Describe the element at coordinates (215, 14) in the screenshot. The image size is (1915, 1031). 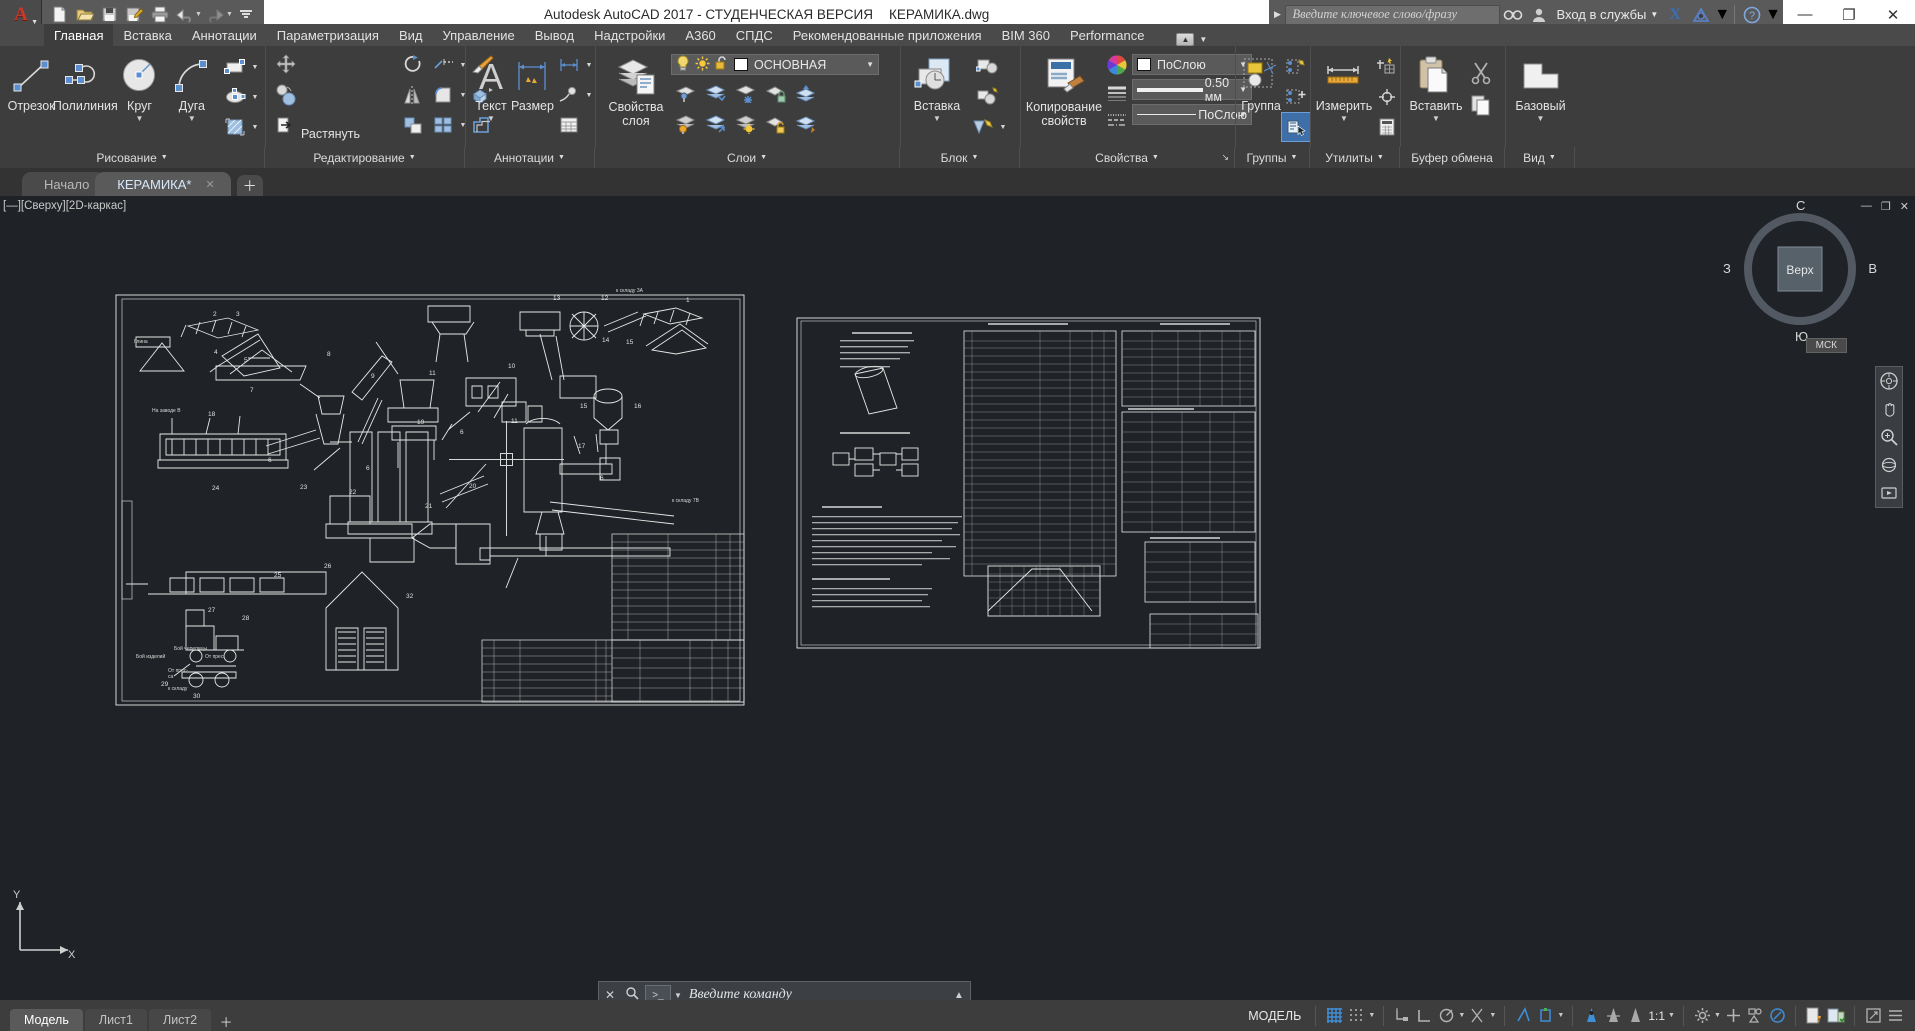
I see `redo-icon` at that location.